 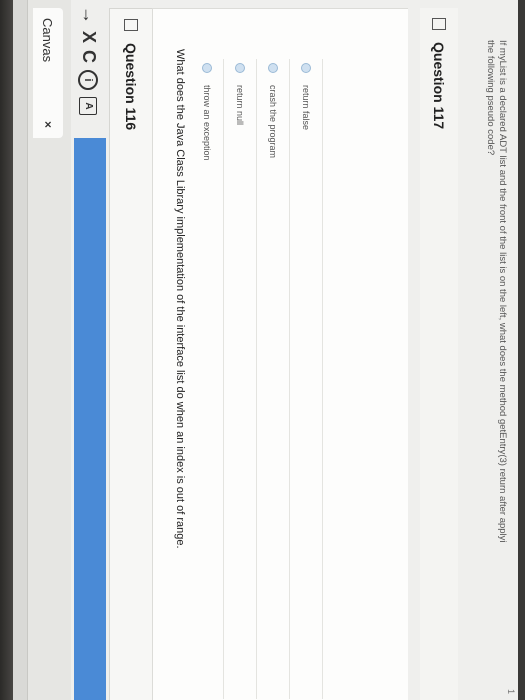 What do you see at coordinates (439, 86) in the screenshot?
I see `question-title: Question 117` at bounding box center [439, 86].